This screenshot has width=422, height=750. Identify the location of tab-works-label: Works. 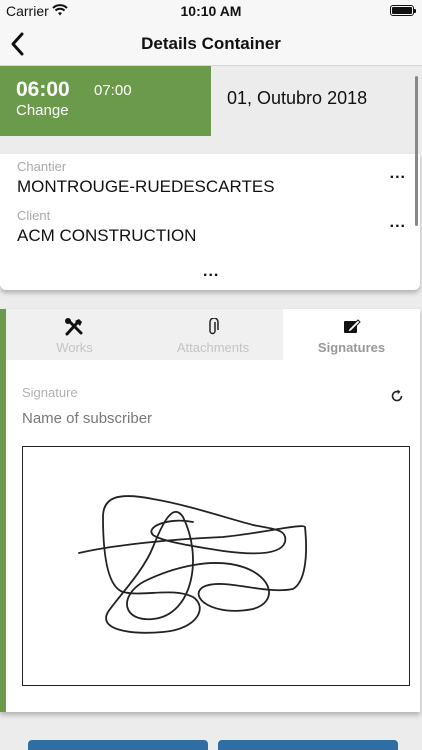
(74, 347).